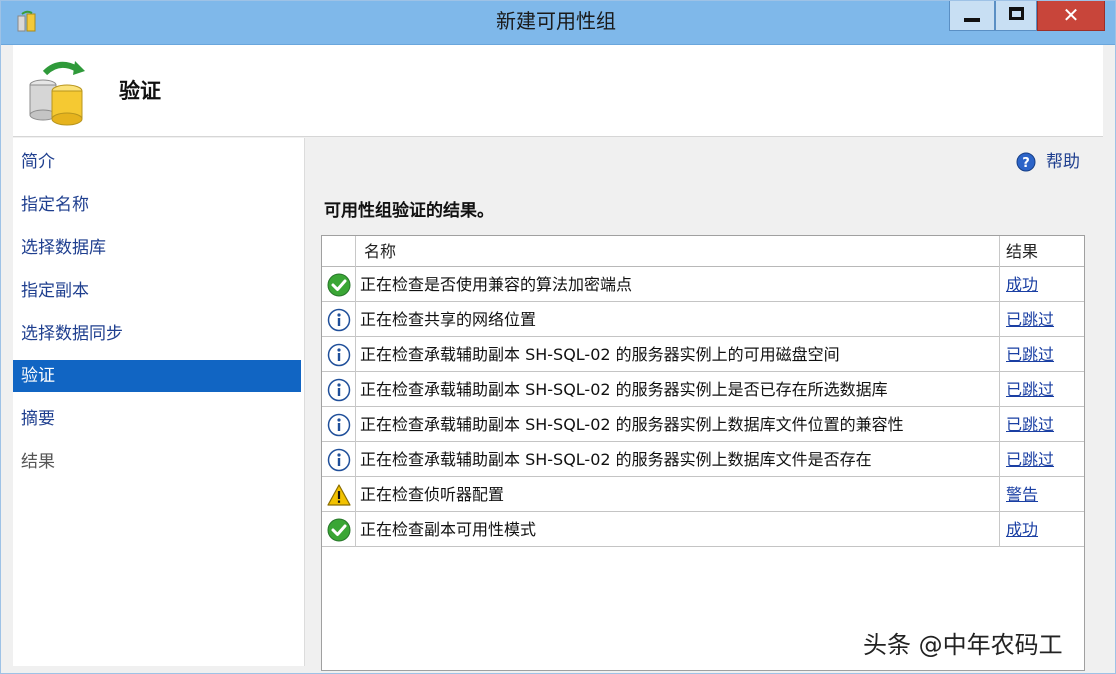 Image resolution: width=1116 pixels, height=674 pixels. Describe the element at coordinates (703, 319) in the screenshot. I see `table-row: 正在检查共享的网络位置 已跳过` at that location.